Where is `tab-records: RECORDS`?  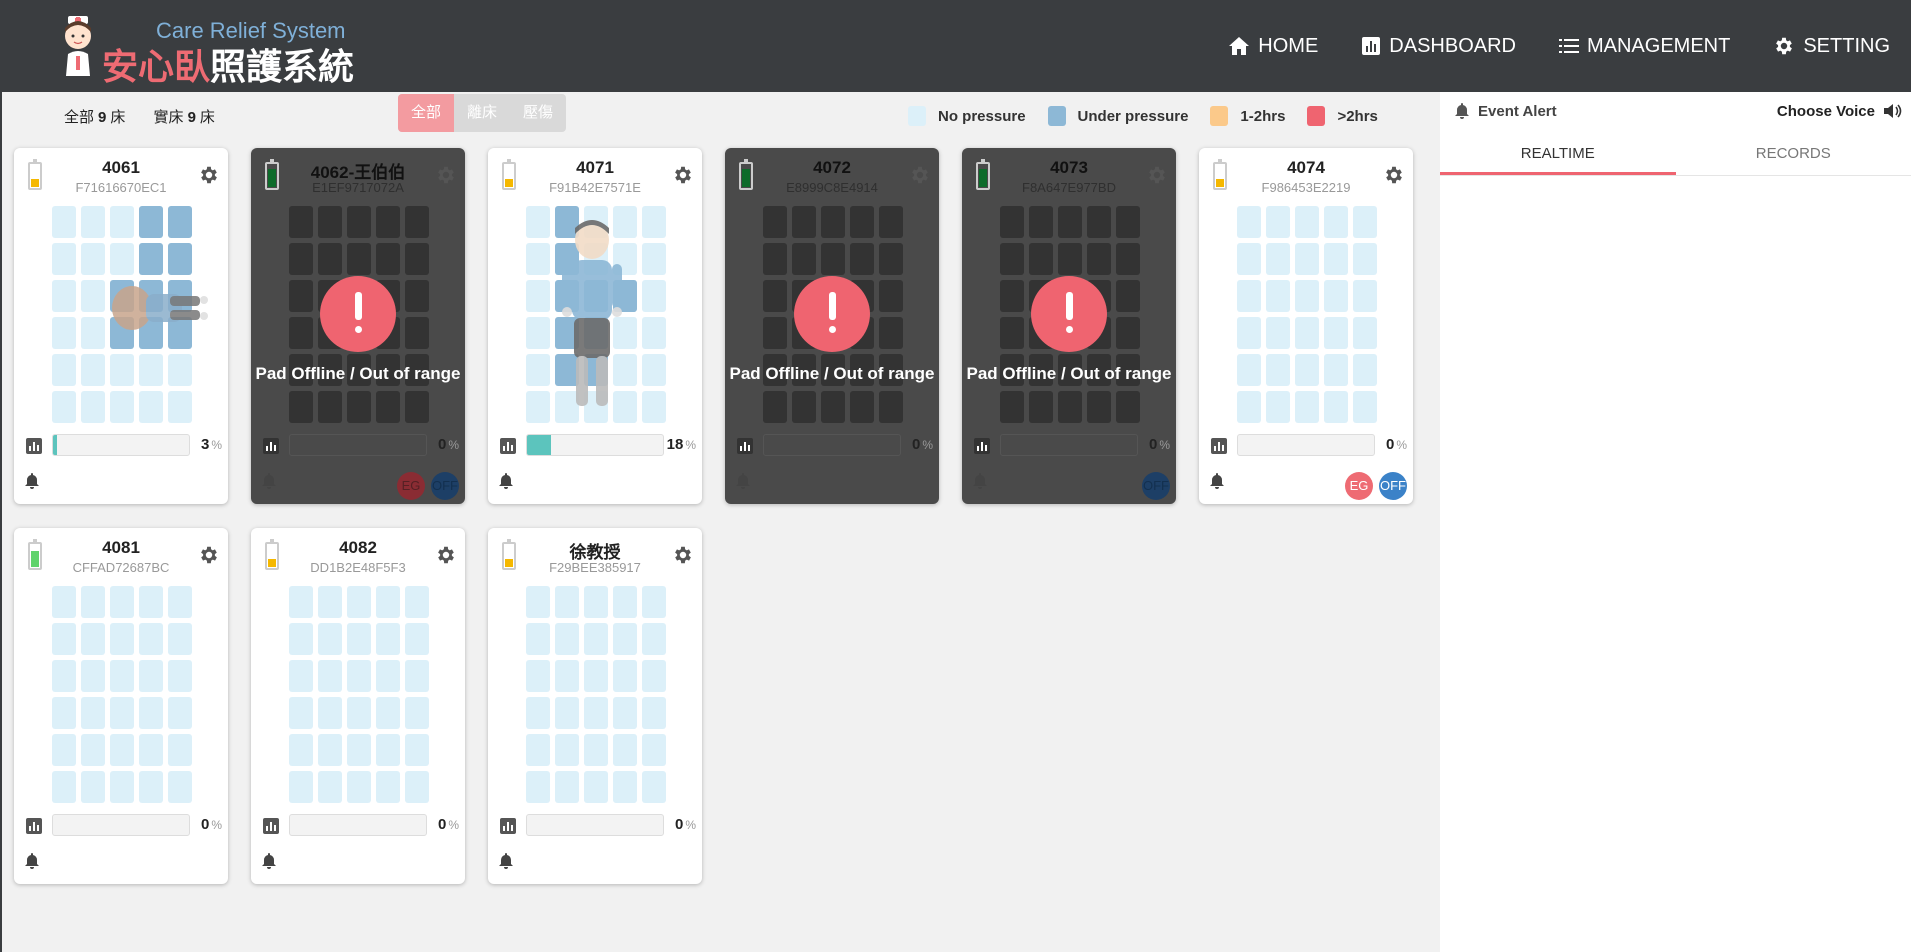 tab-records: RECORDS is located at coordinates (1793, 155).